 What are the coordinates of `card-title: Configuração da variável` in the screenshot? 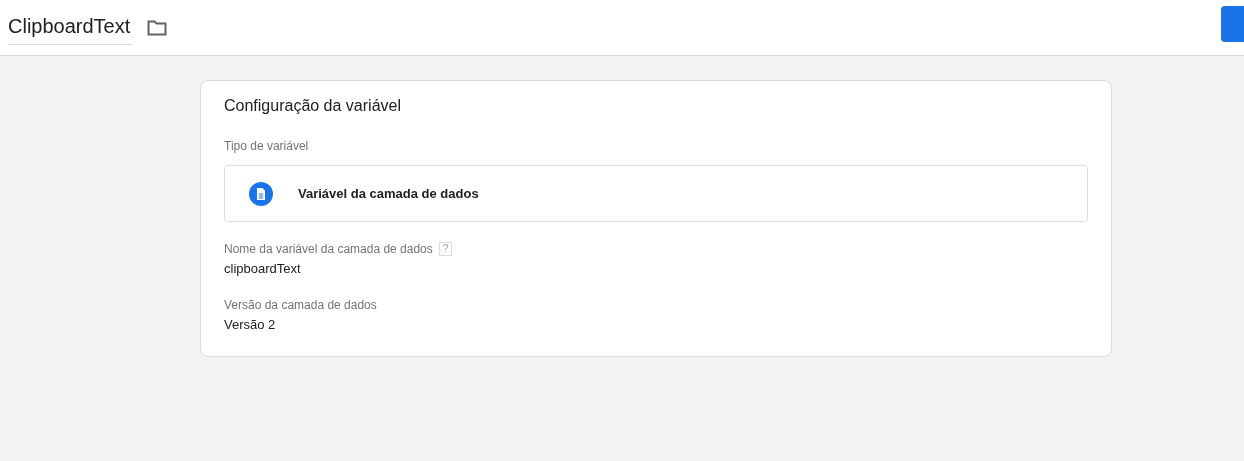 It's located at (313, 106).